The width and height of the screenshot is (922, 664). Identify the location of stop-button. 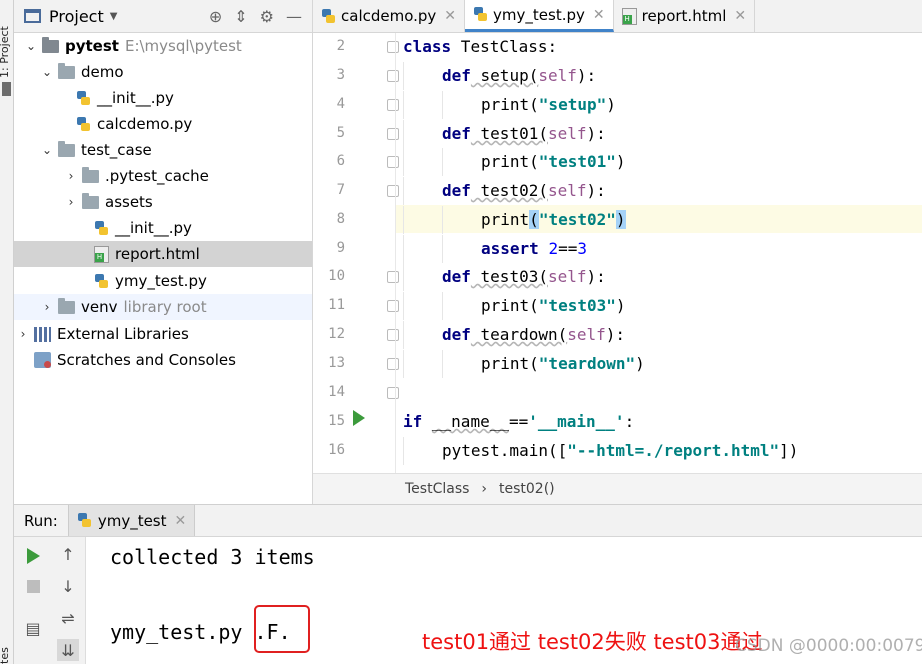
(33, 586).